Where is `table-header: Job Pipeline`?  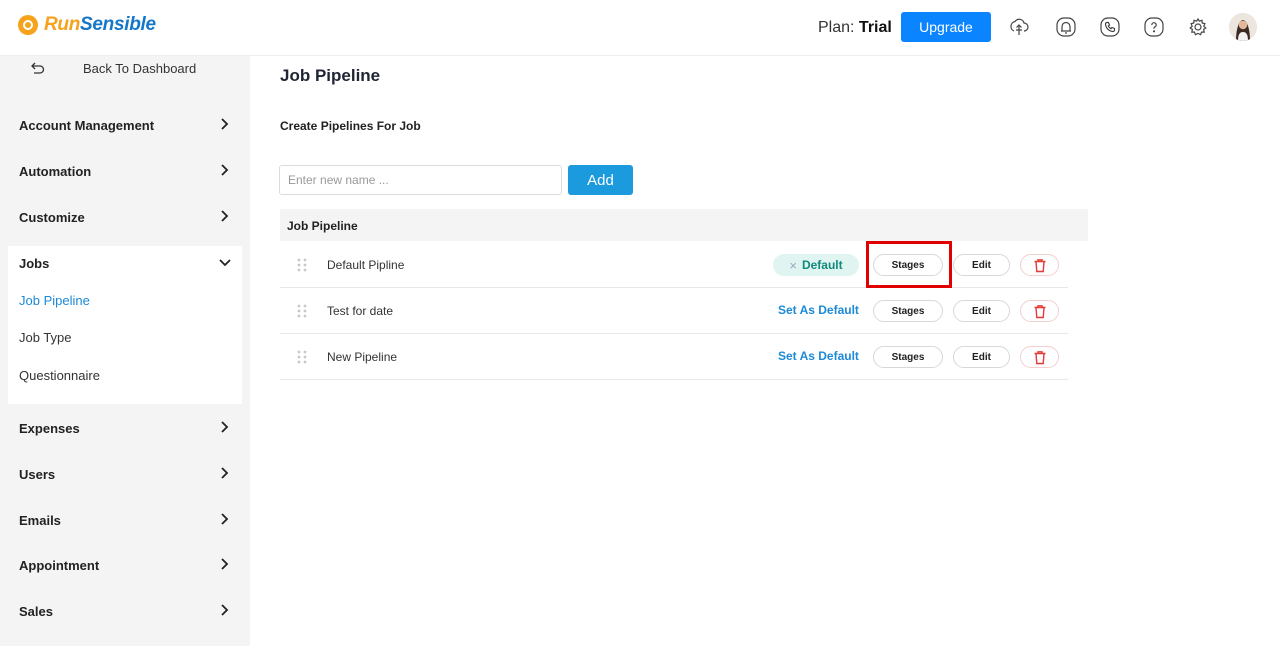
table-header: Job Pipeline is located at coordinates (684, 225).